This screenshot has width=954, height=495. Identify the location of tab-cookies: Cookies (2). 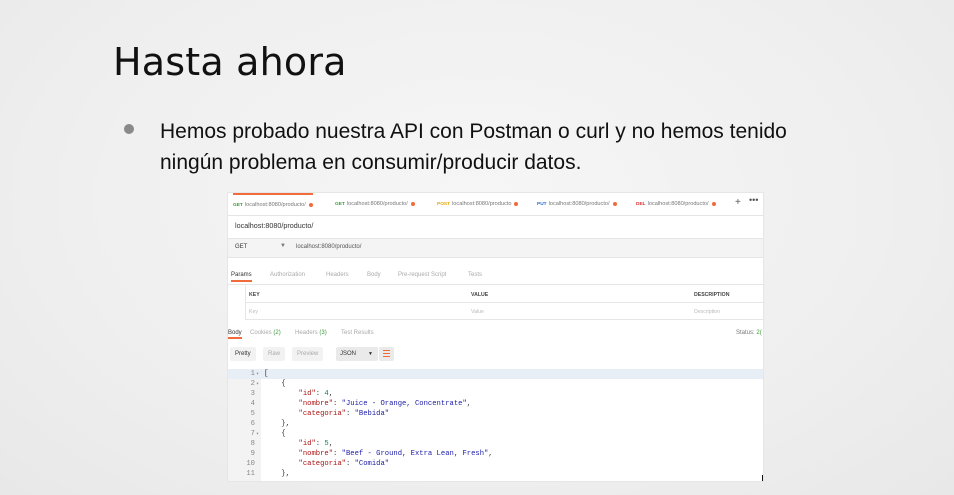
(265, 333).